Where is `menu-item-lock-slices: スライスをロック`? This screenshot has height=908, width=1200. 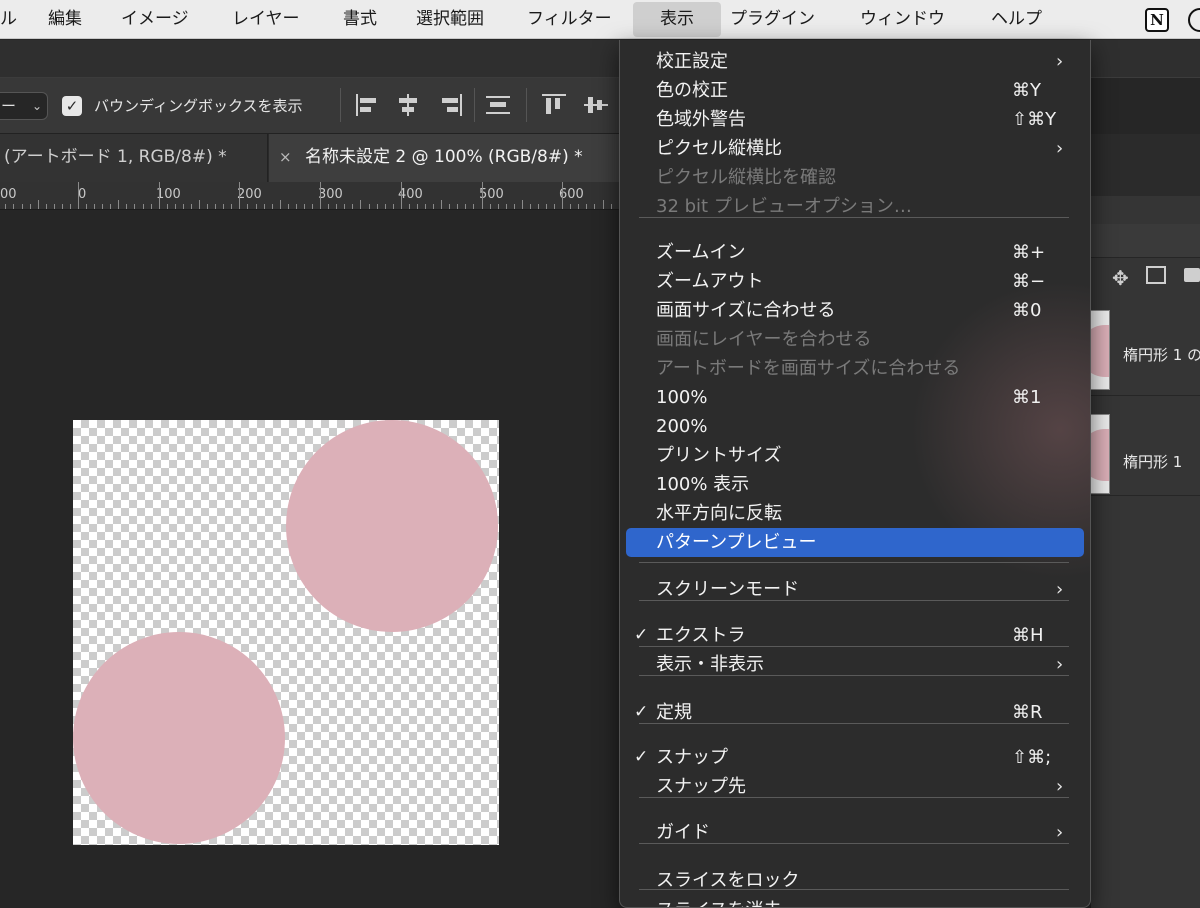
menu-item-lock-slices: スライスをロック is located at coordinates (855, 880).